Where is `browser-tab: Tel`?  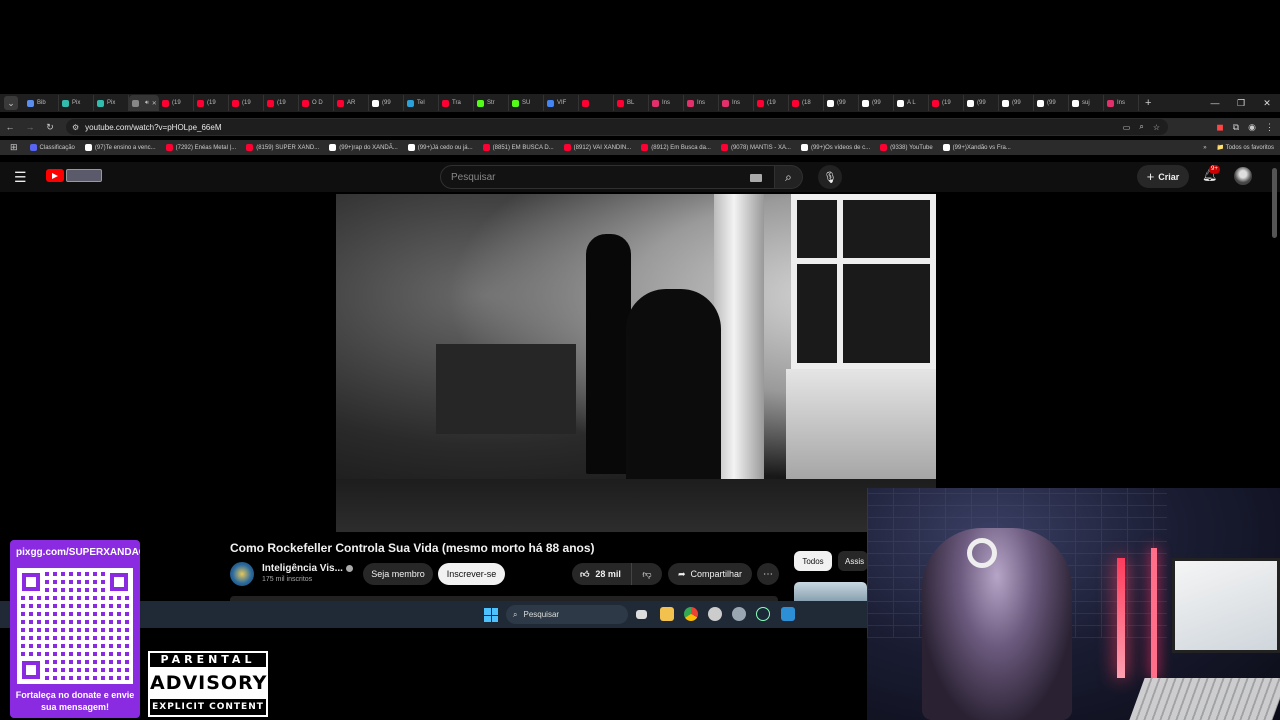 browser-tab: Tel is located at coordinates (421, 103).